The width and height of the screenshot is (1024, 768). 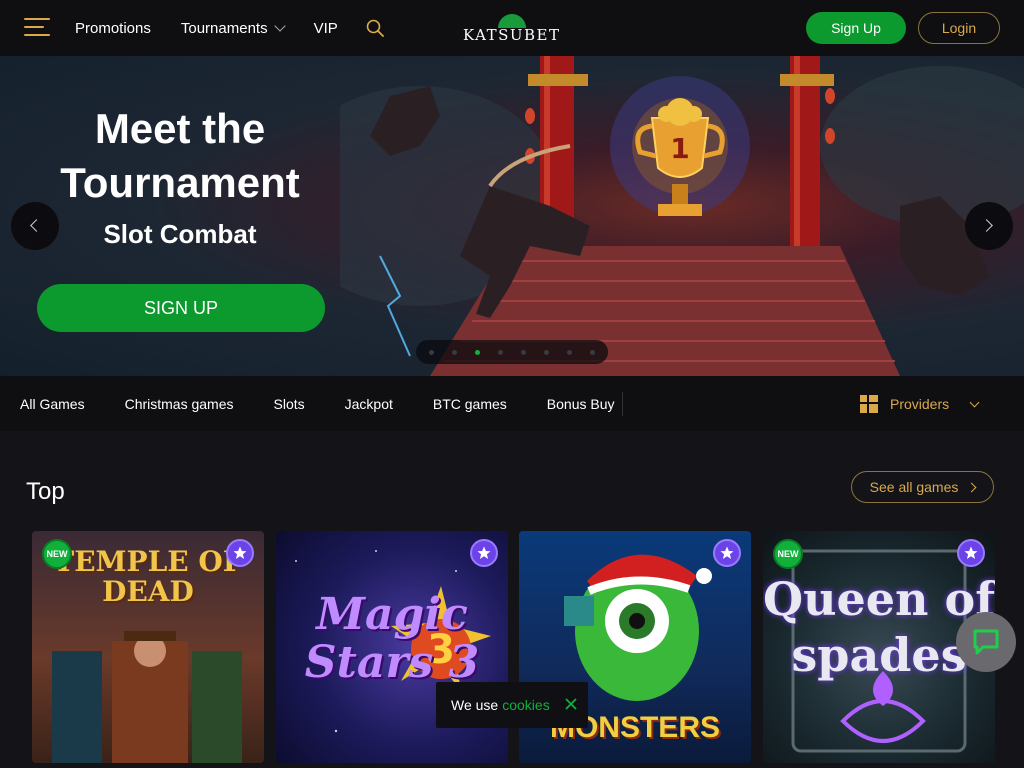 I want to click on hero-title: Meet the Tournament, so click(x=180, y=155).